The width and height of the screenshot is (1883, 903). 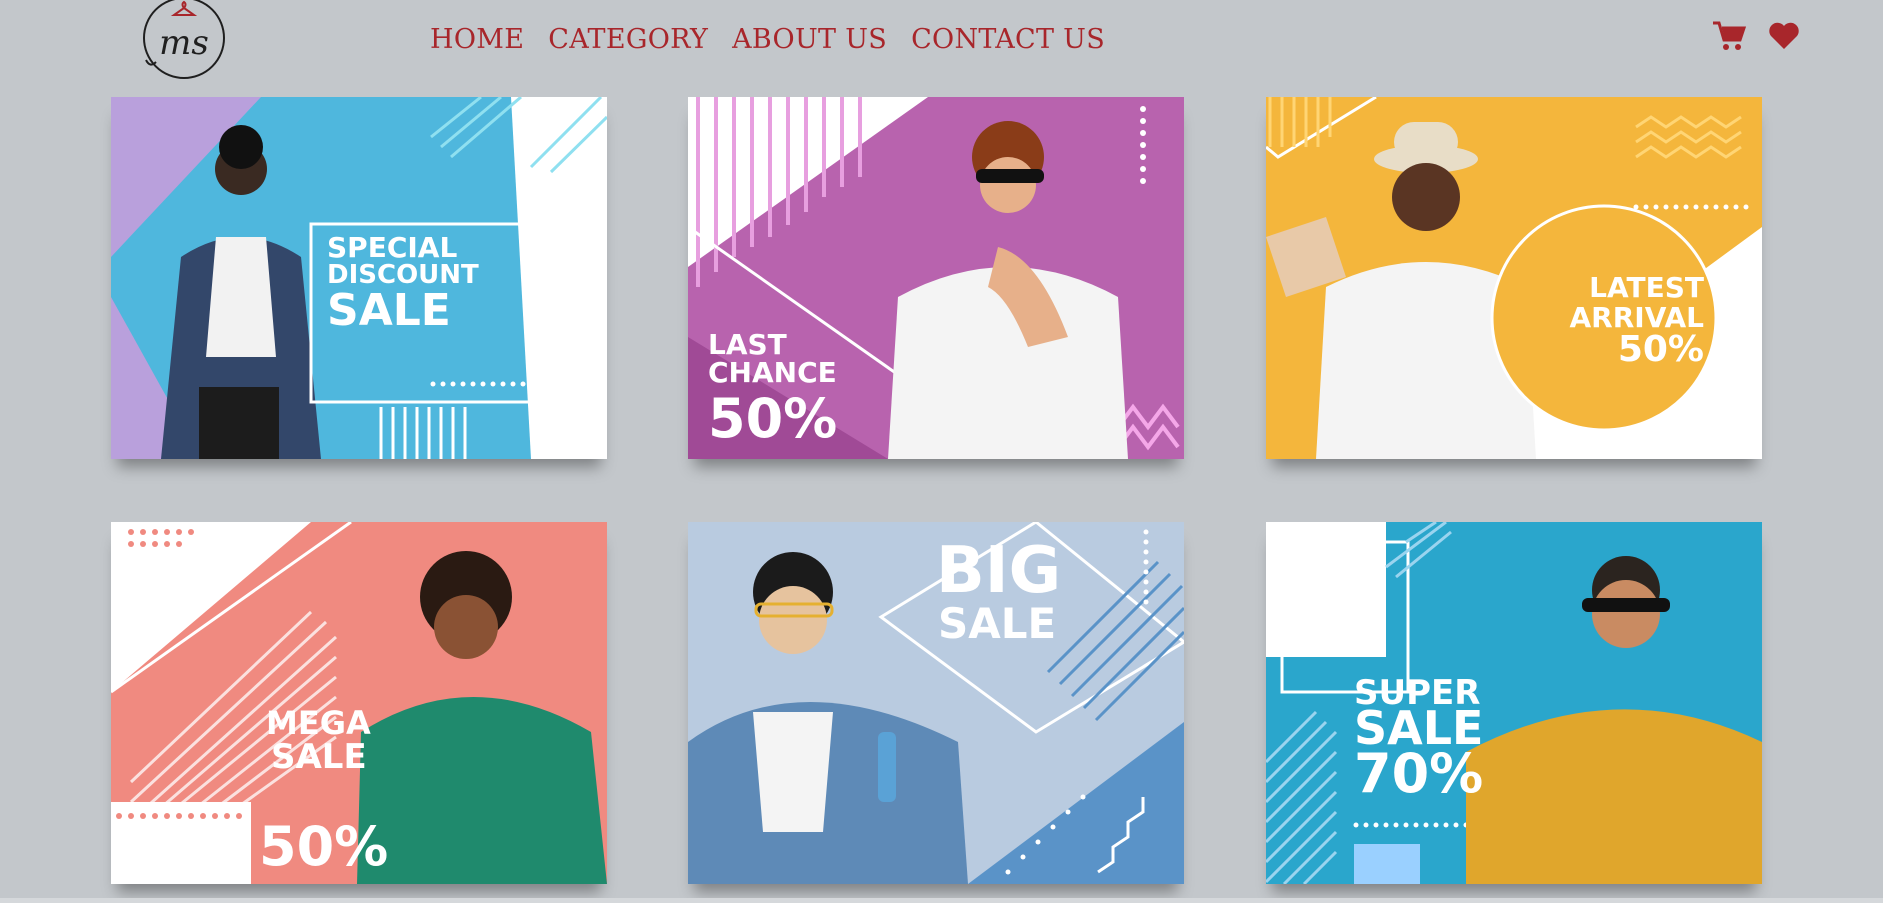 I want to click on banner-6-line-3: 70%, so click(x=1418, y=773).